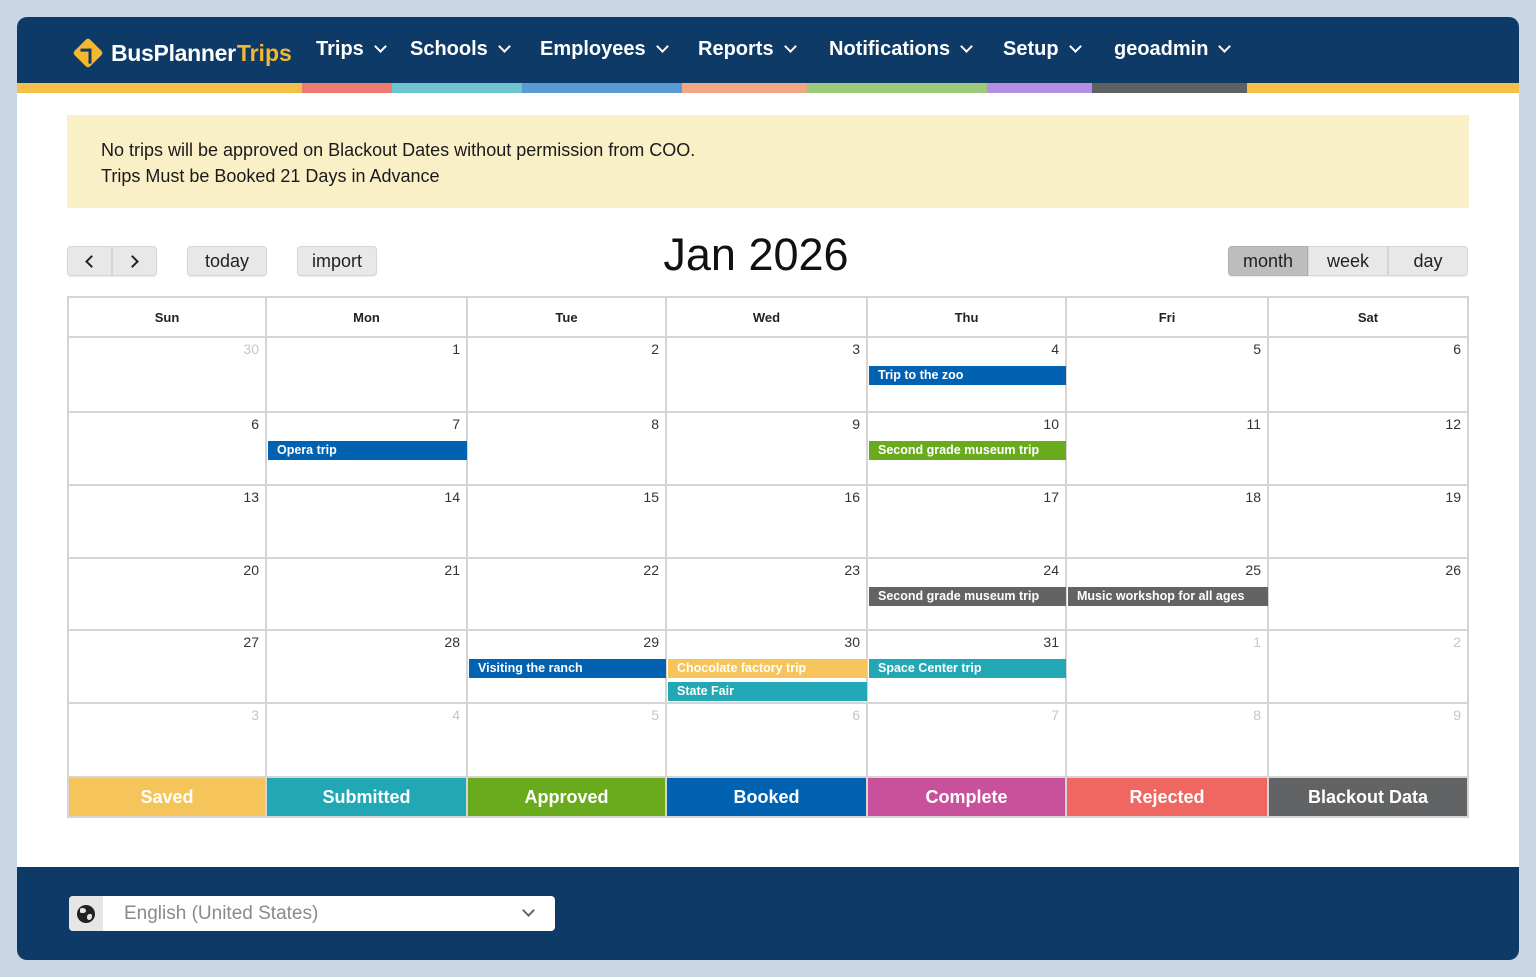 Image resolution: width=1536 pixels, height=977 pixels. What do you see at coordinates (221, 913) in the screenshot?
I see `language-value: English (United States)` at bounding box center [221, 913].